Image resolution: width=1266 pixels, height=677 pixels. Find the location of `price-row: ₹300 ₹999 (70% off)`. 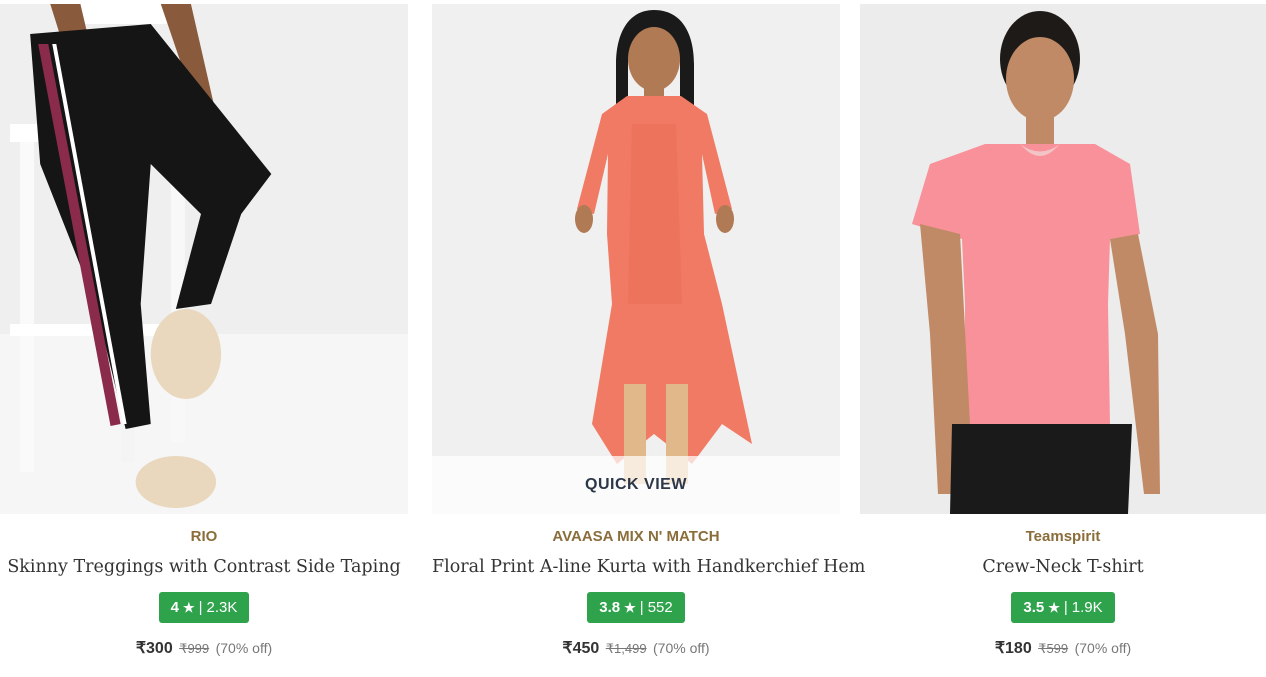

price-row: ₹300 ₹999 (70% off) is located at coordinates (204, 648).